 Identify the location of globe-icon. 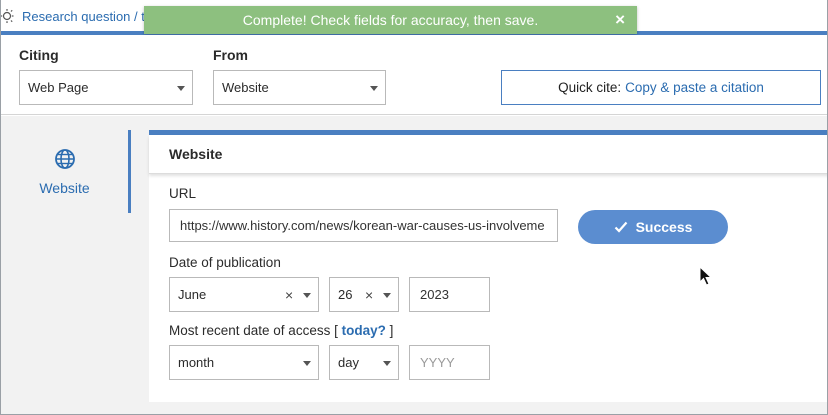
(65, 159).